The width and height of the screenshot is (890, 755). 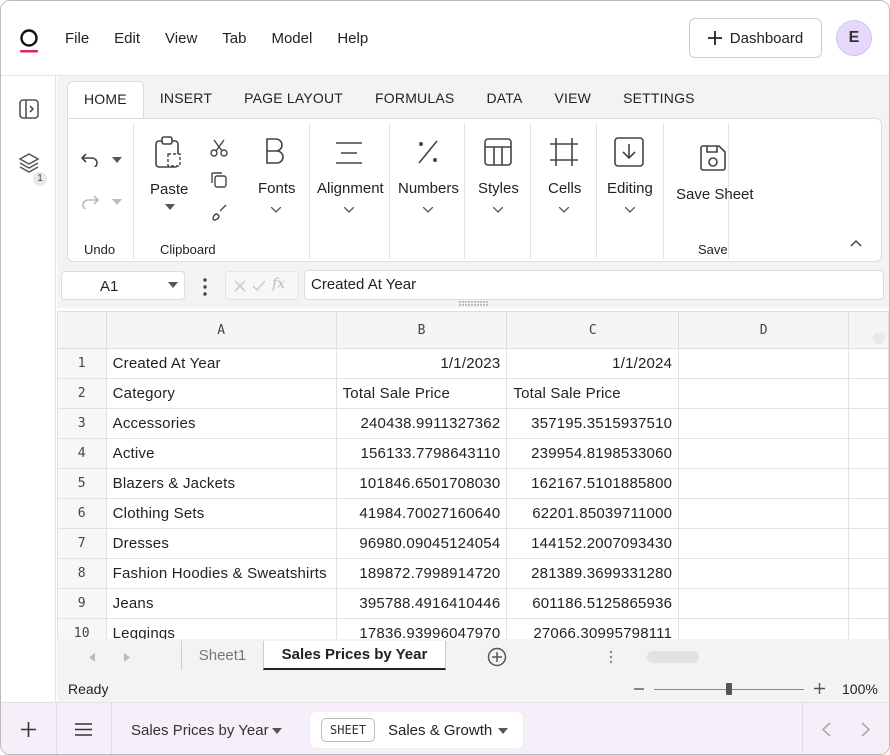 I want to click on cell-b: 156133.7798643110, so click(x=421, y=453).